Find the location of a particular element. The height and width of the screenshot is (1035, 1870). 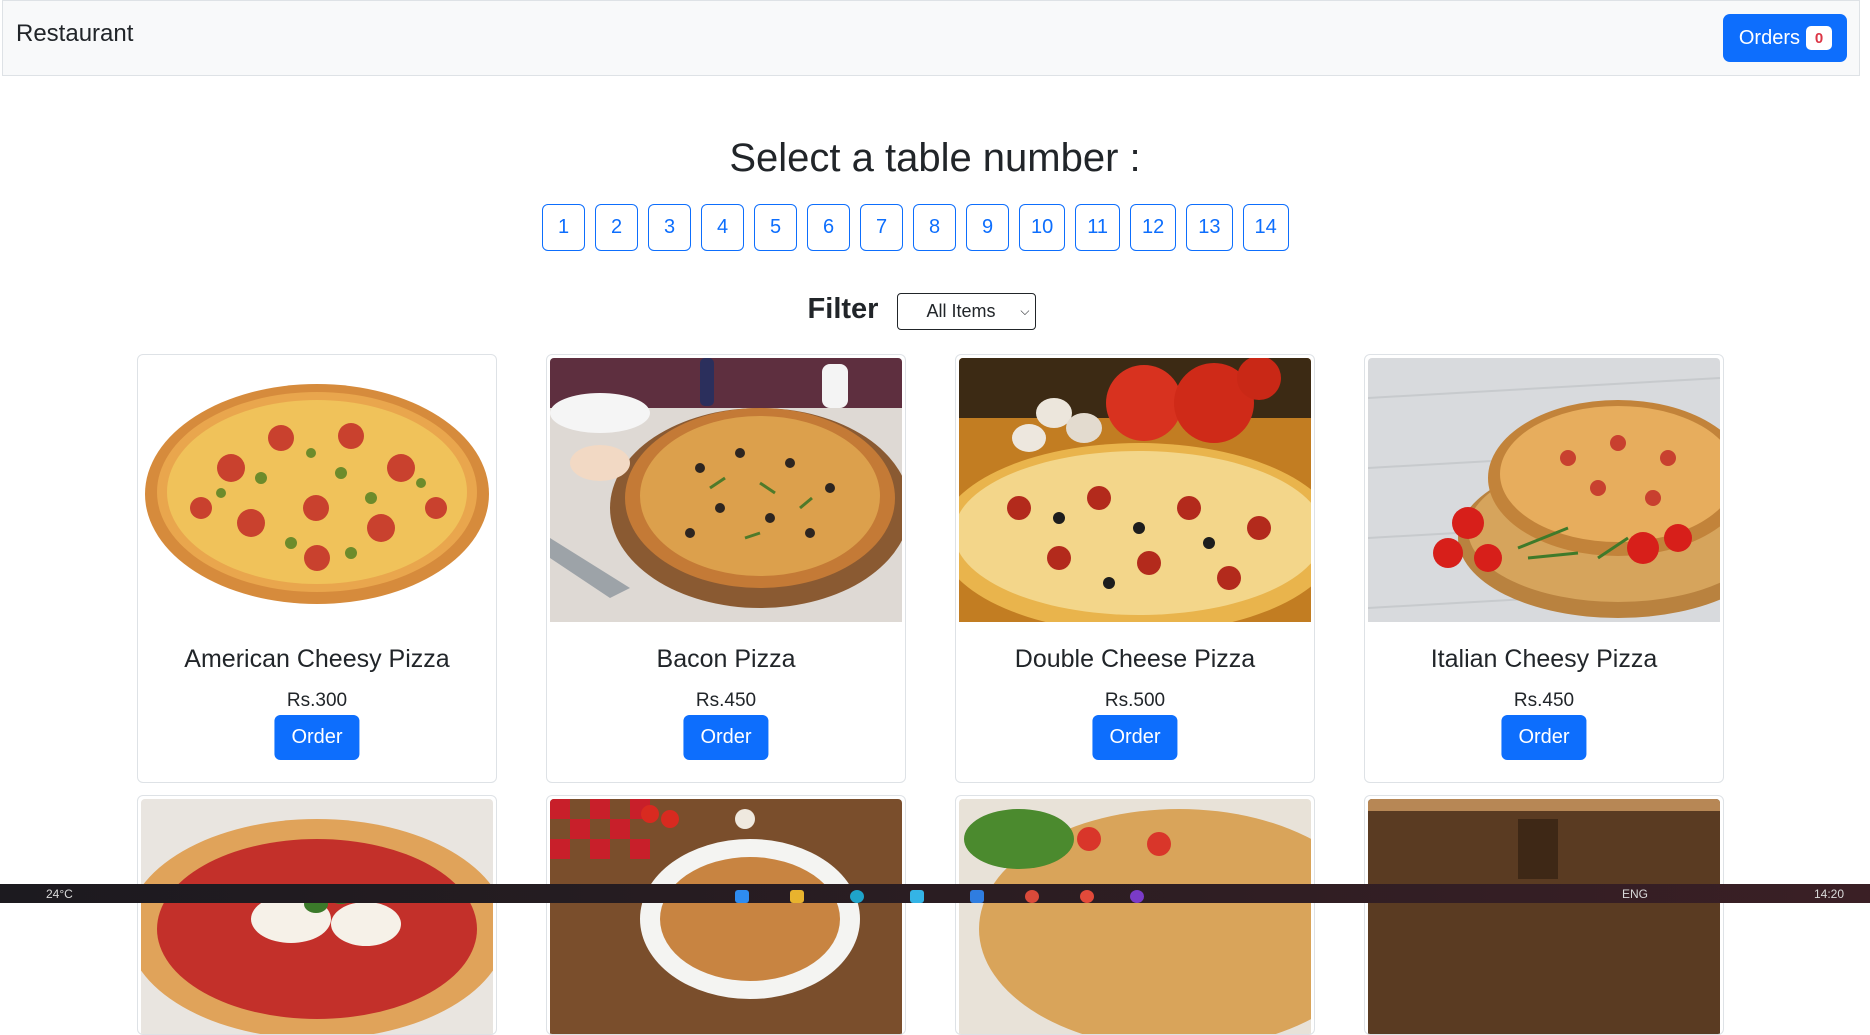

os-taskbar: 24°C ENG 14:20 is located at coordinates (935, 893).